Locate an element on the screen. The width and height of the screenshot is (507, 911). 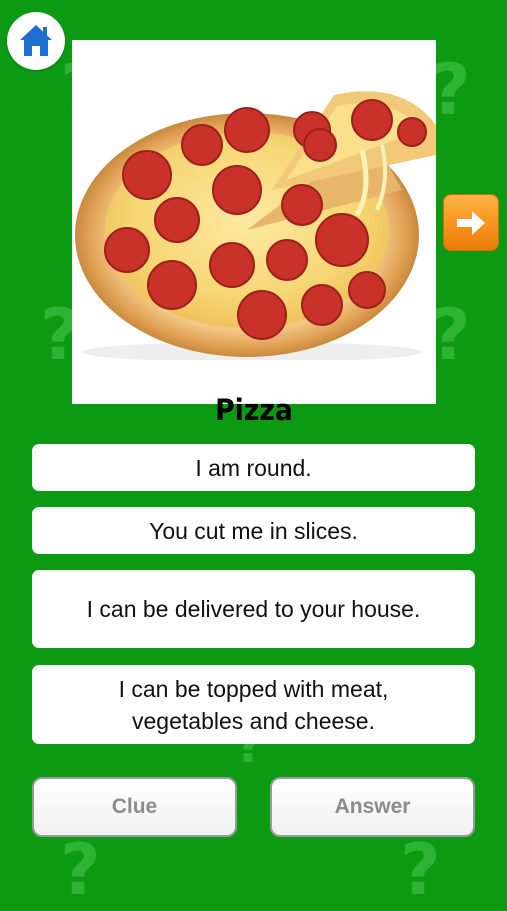
home-icon is located at coordinates (36, 41).